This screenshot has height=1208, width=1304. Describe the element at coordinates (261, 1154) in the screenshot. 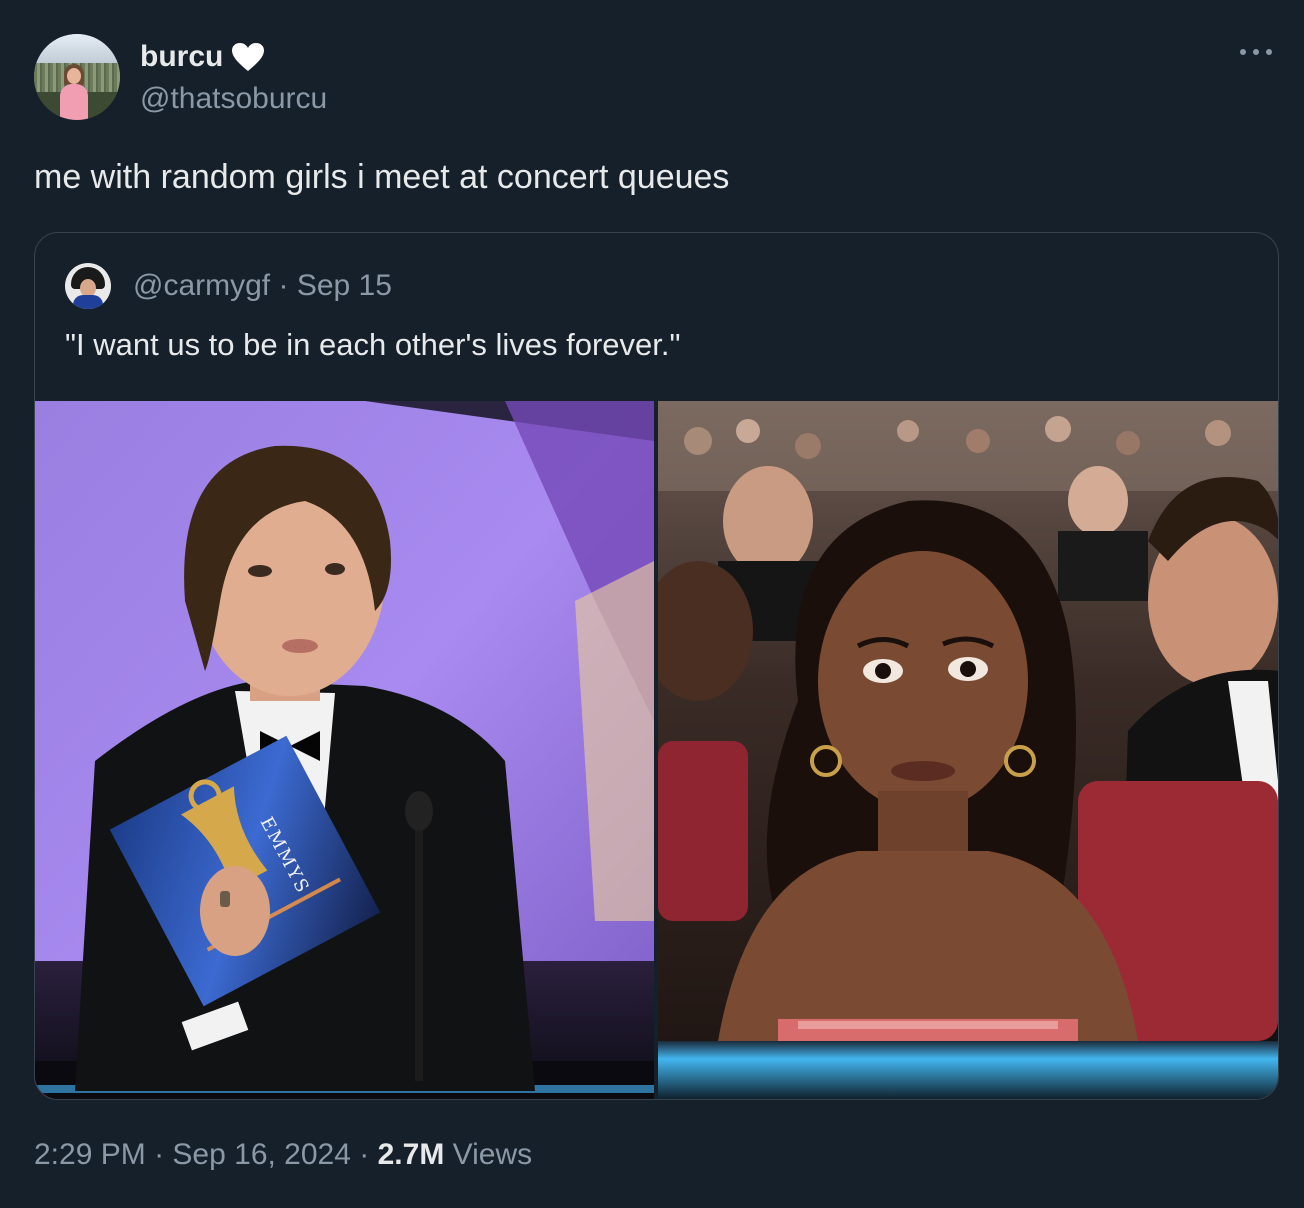

I see `tweet-date: Sep 16, 2024` at that location.